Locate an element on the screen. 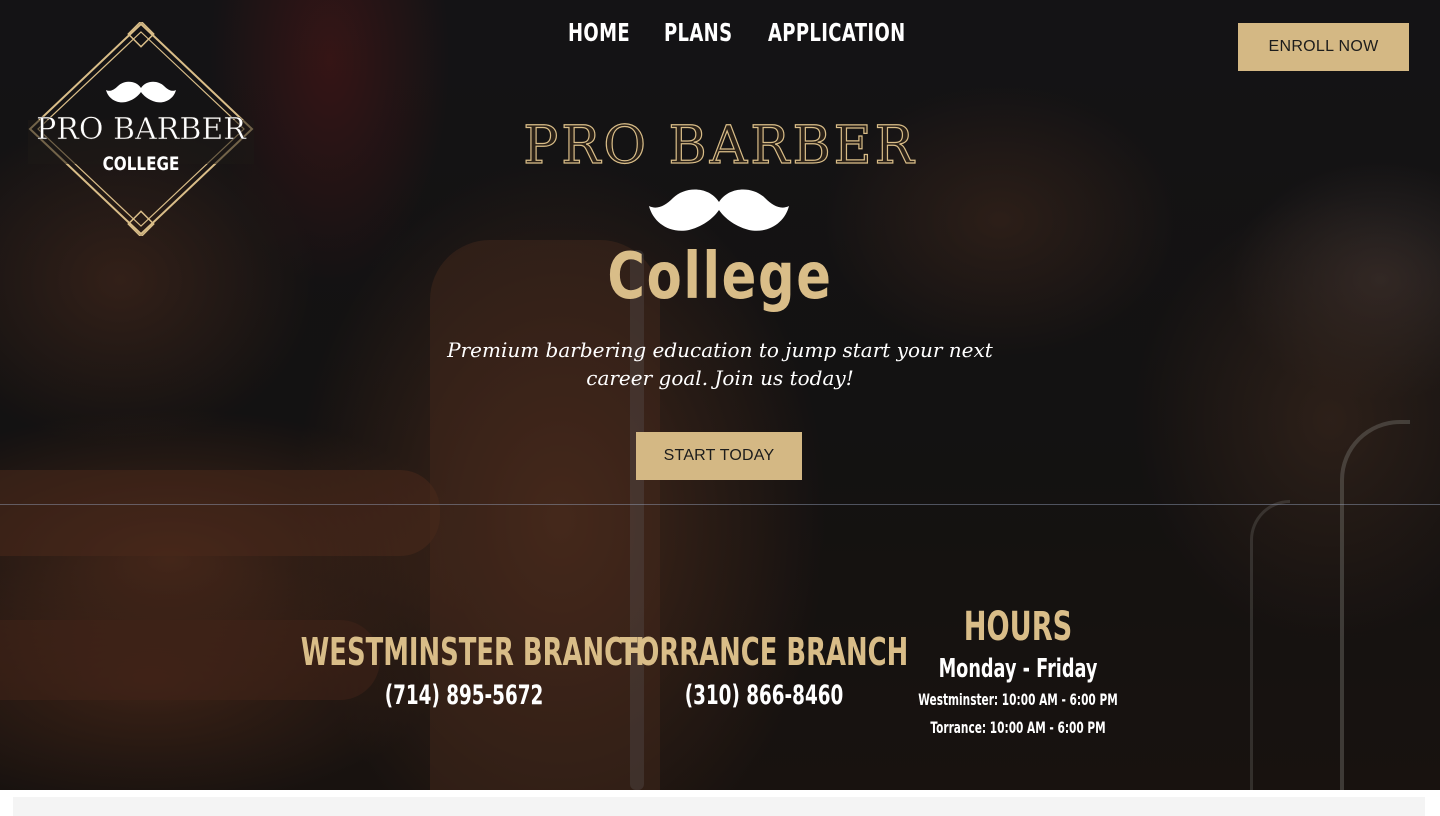 The image size is (1440, 816). nav-link-home: HOME is located at coordinates (599, 32).